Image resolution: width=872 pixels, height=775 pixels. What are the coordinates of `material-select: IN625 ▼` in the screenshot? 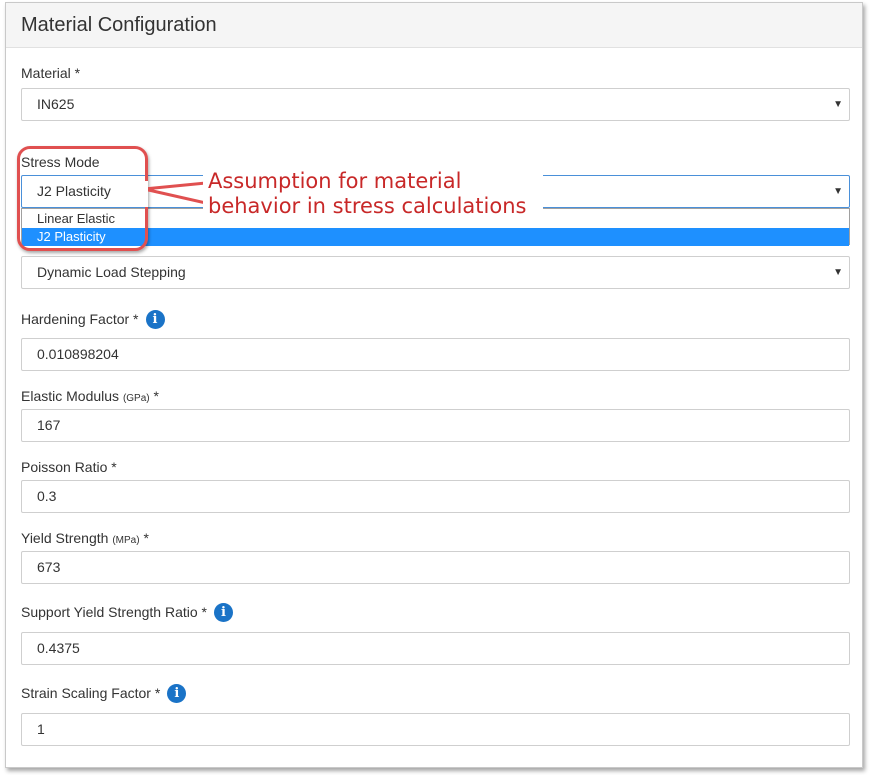 It's located at (435, 104).